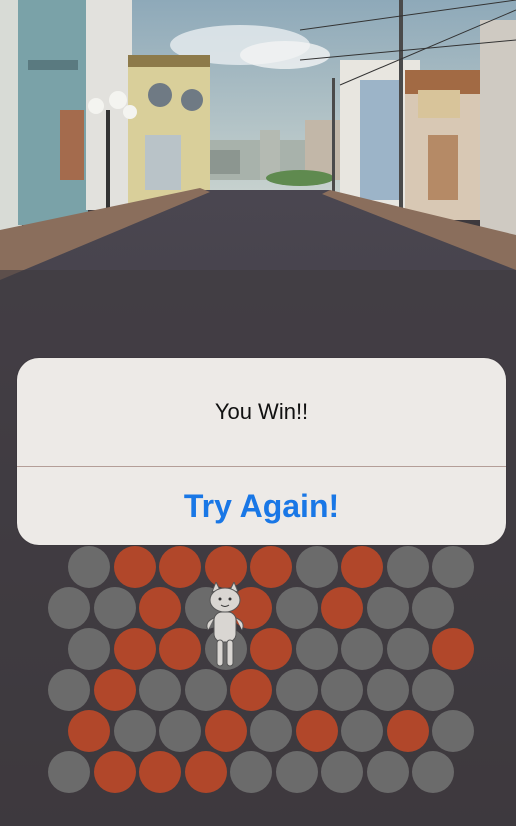 The height and width of the screenshot is (826, 516). I want to click on alert-message: You Win!!, so click(261, 411).